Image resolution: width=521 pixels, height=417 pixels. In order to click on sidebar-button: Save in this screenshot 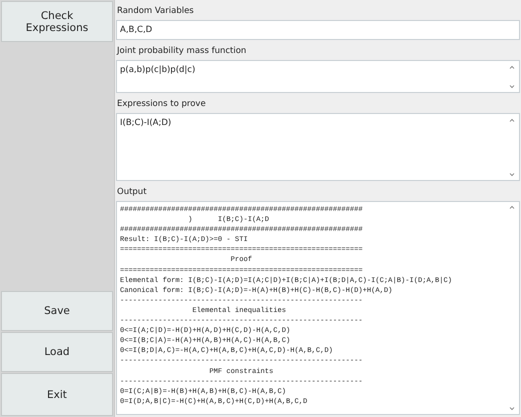, I will do `click(57, 311)`.